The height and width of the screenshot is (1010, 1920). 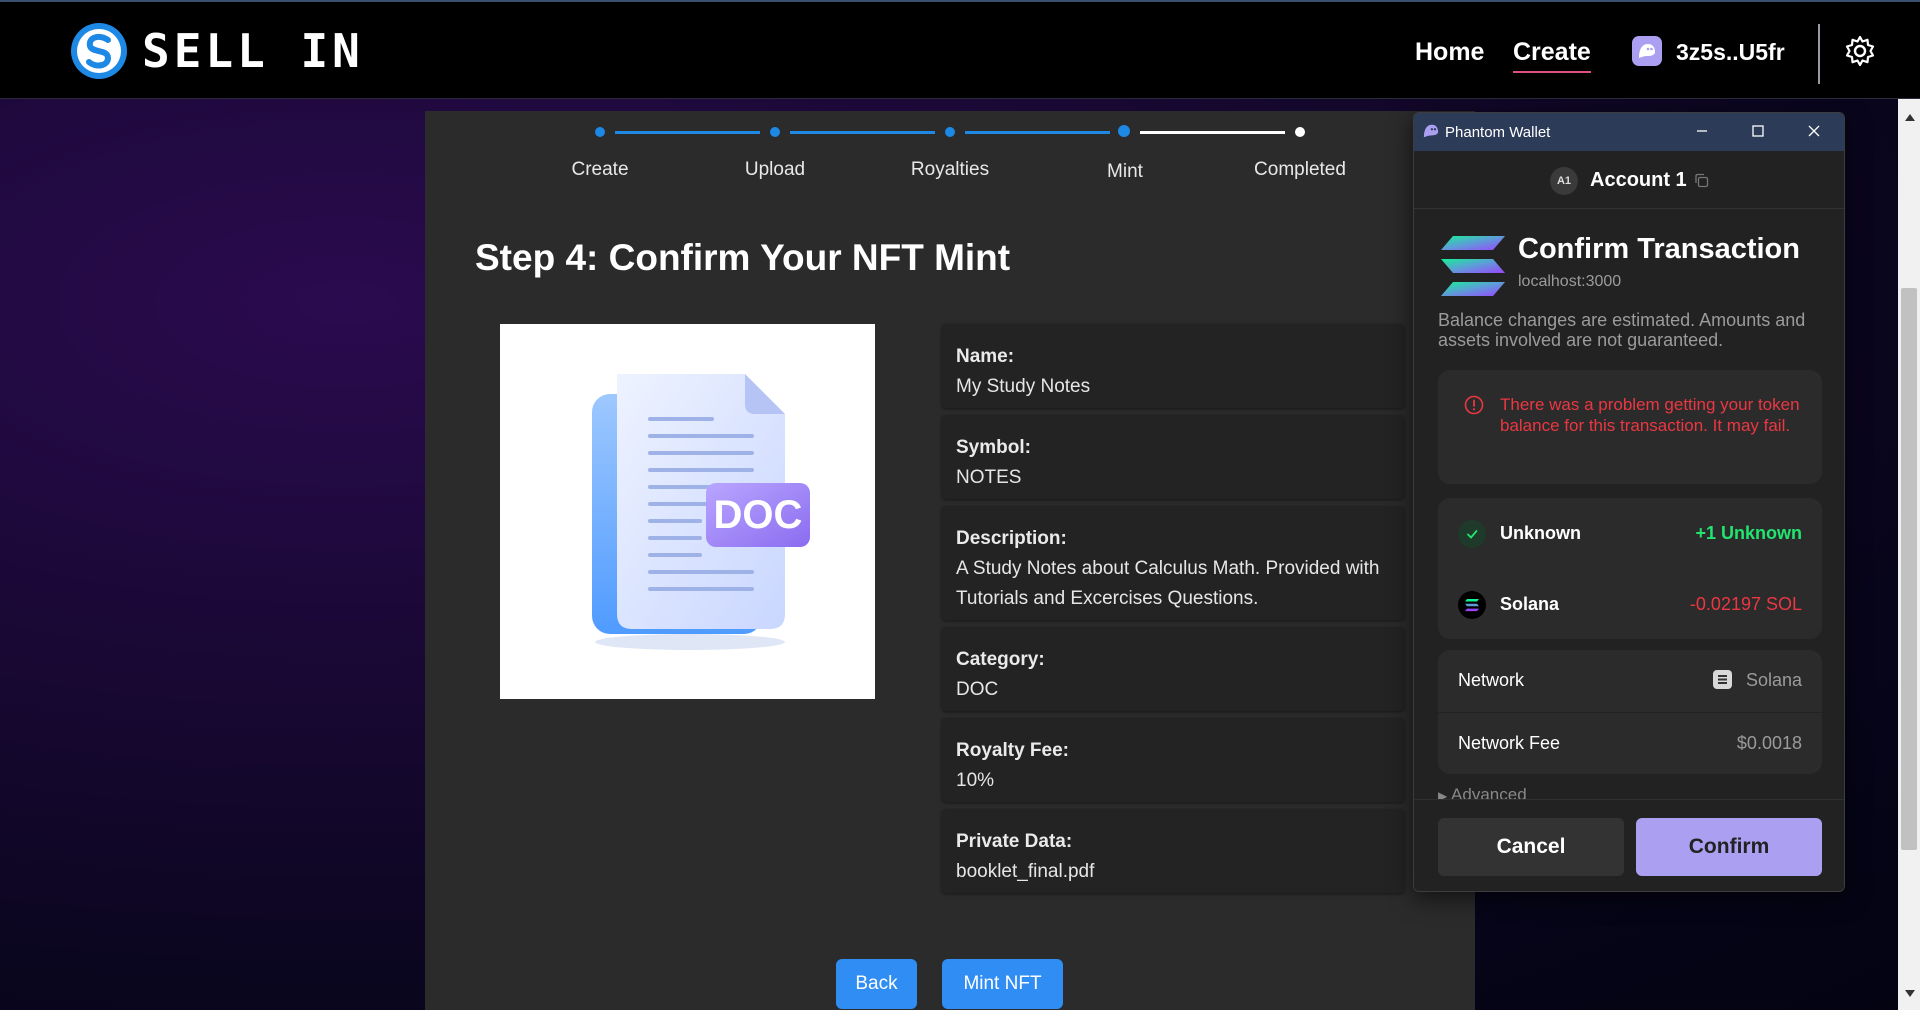 What do you see at coordinates (1701, 180) in the screenshot?
I see `copy-icon` at bounding box center [1701, 180].